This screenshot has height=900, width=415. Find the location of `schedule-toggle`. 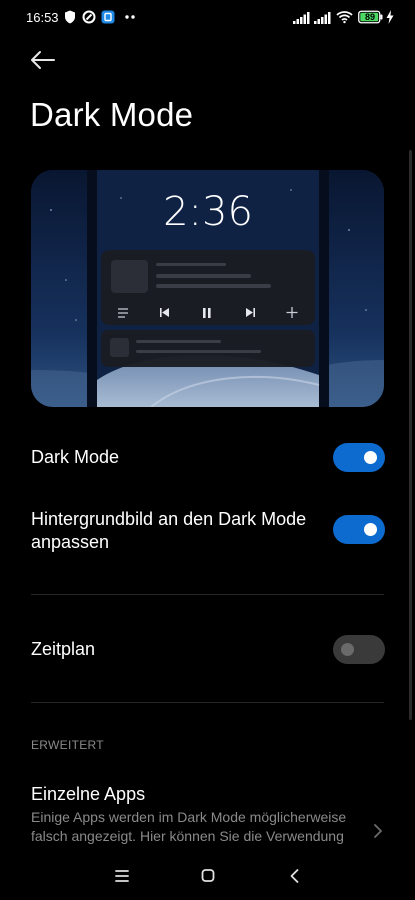

schedule-toggle is located at coordinates (359, 649).